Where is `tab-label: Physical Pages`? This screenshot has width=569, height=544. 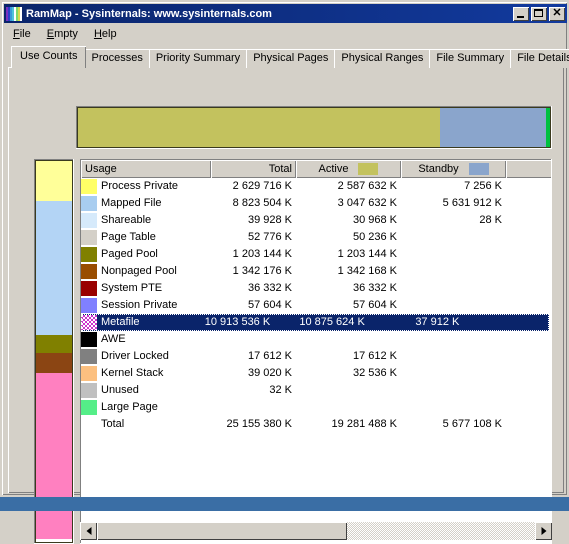 tab-label: Physical Pages is located at coordinates (291, 58).